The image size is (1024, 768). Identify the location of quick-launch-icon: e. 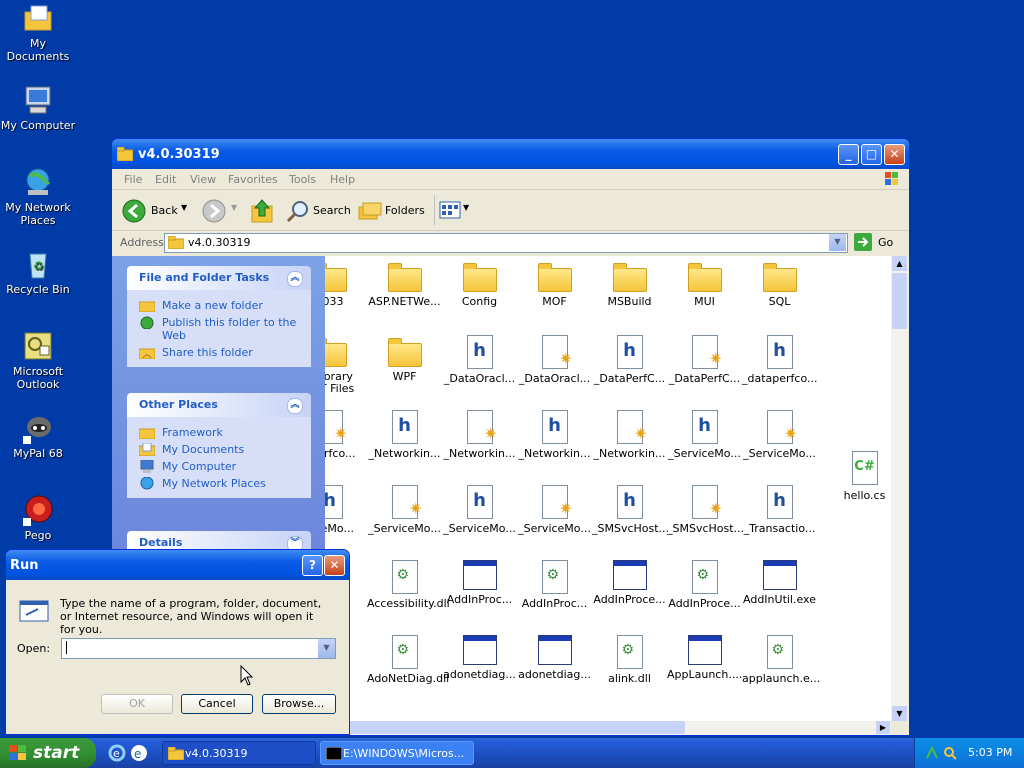
(139, 753).